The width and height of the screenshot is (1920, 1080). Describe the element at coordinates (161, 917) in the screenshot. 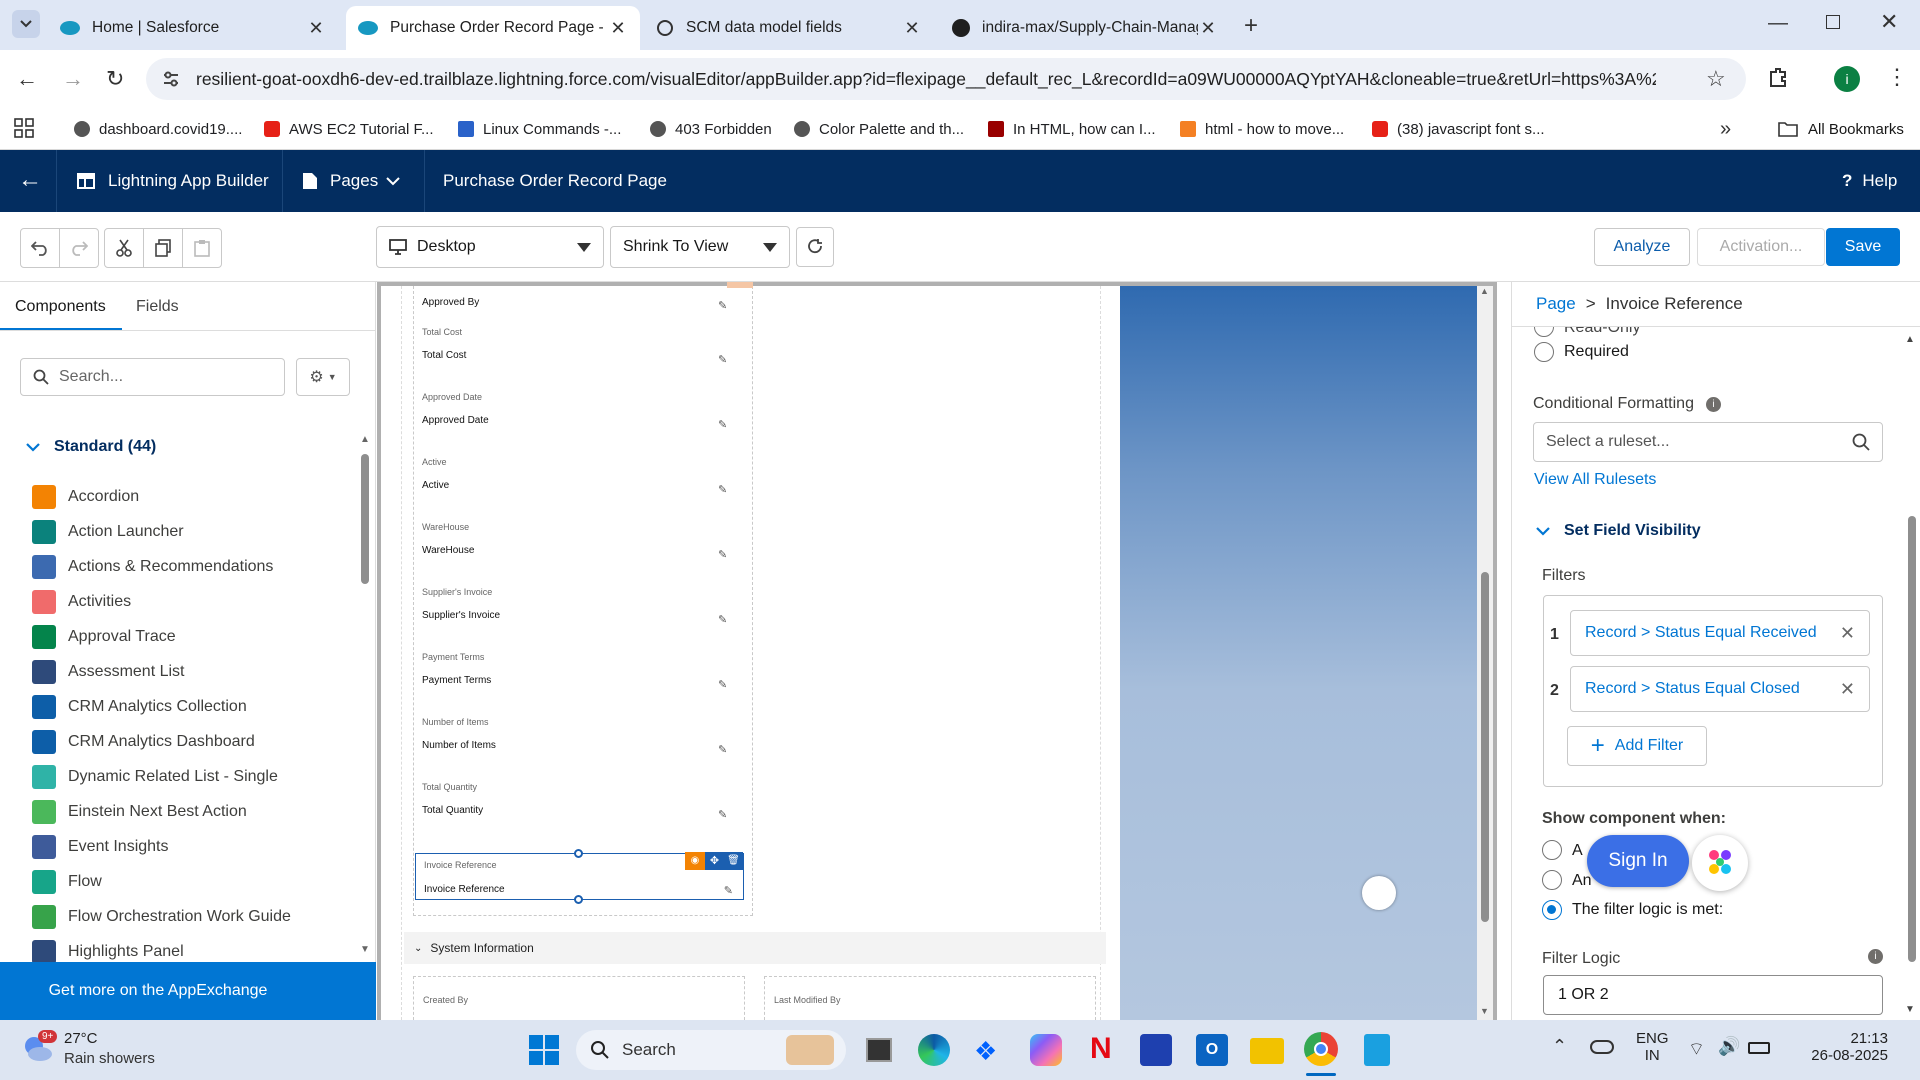

I see `component-item: Flow Orchestration Work Guide` at that location.